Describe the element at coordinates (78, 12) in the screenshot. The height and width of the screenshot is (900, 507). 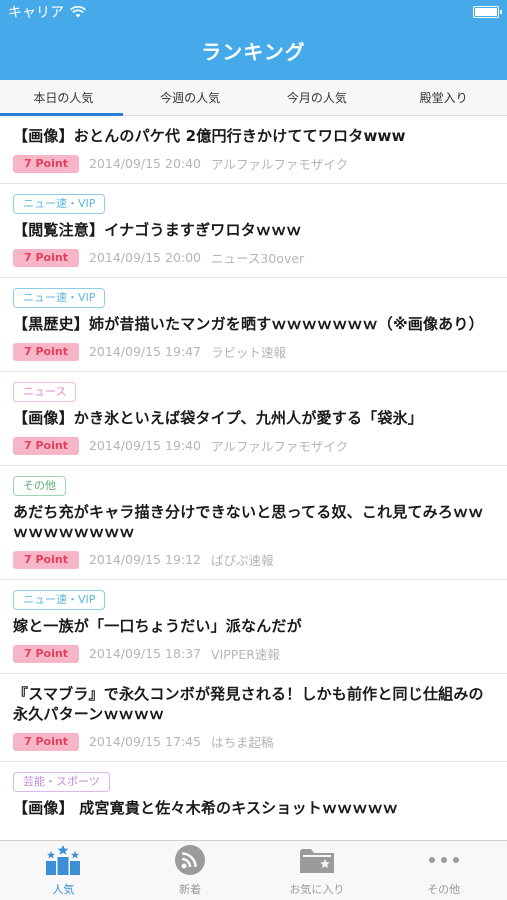
I see `wifi-icon` at that location.